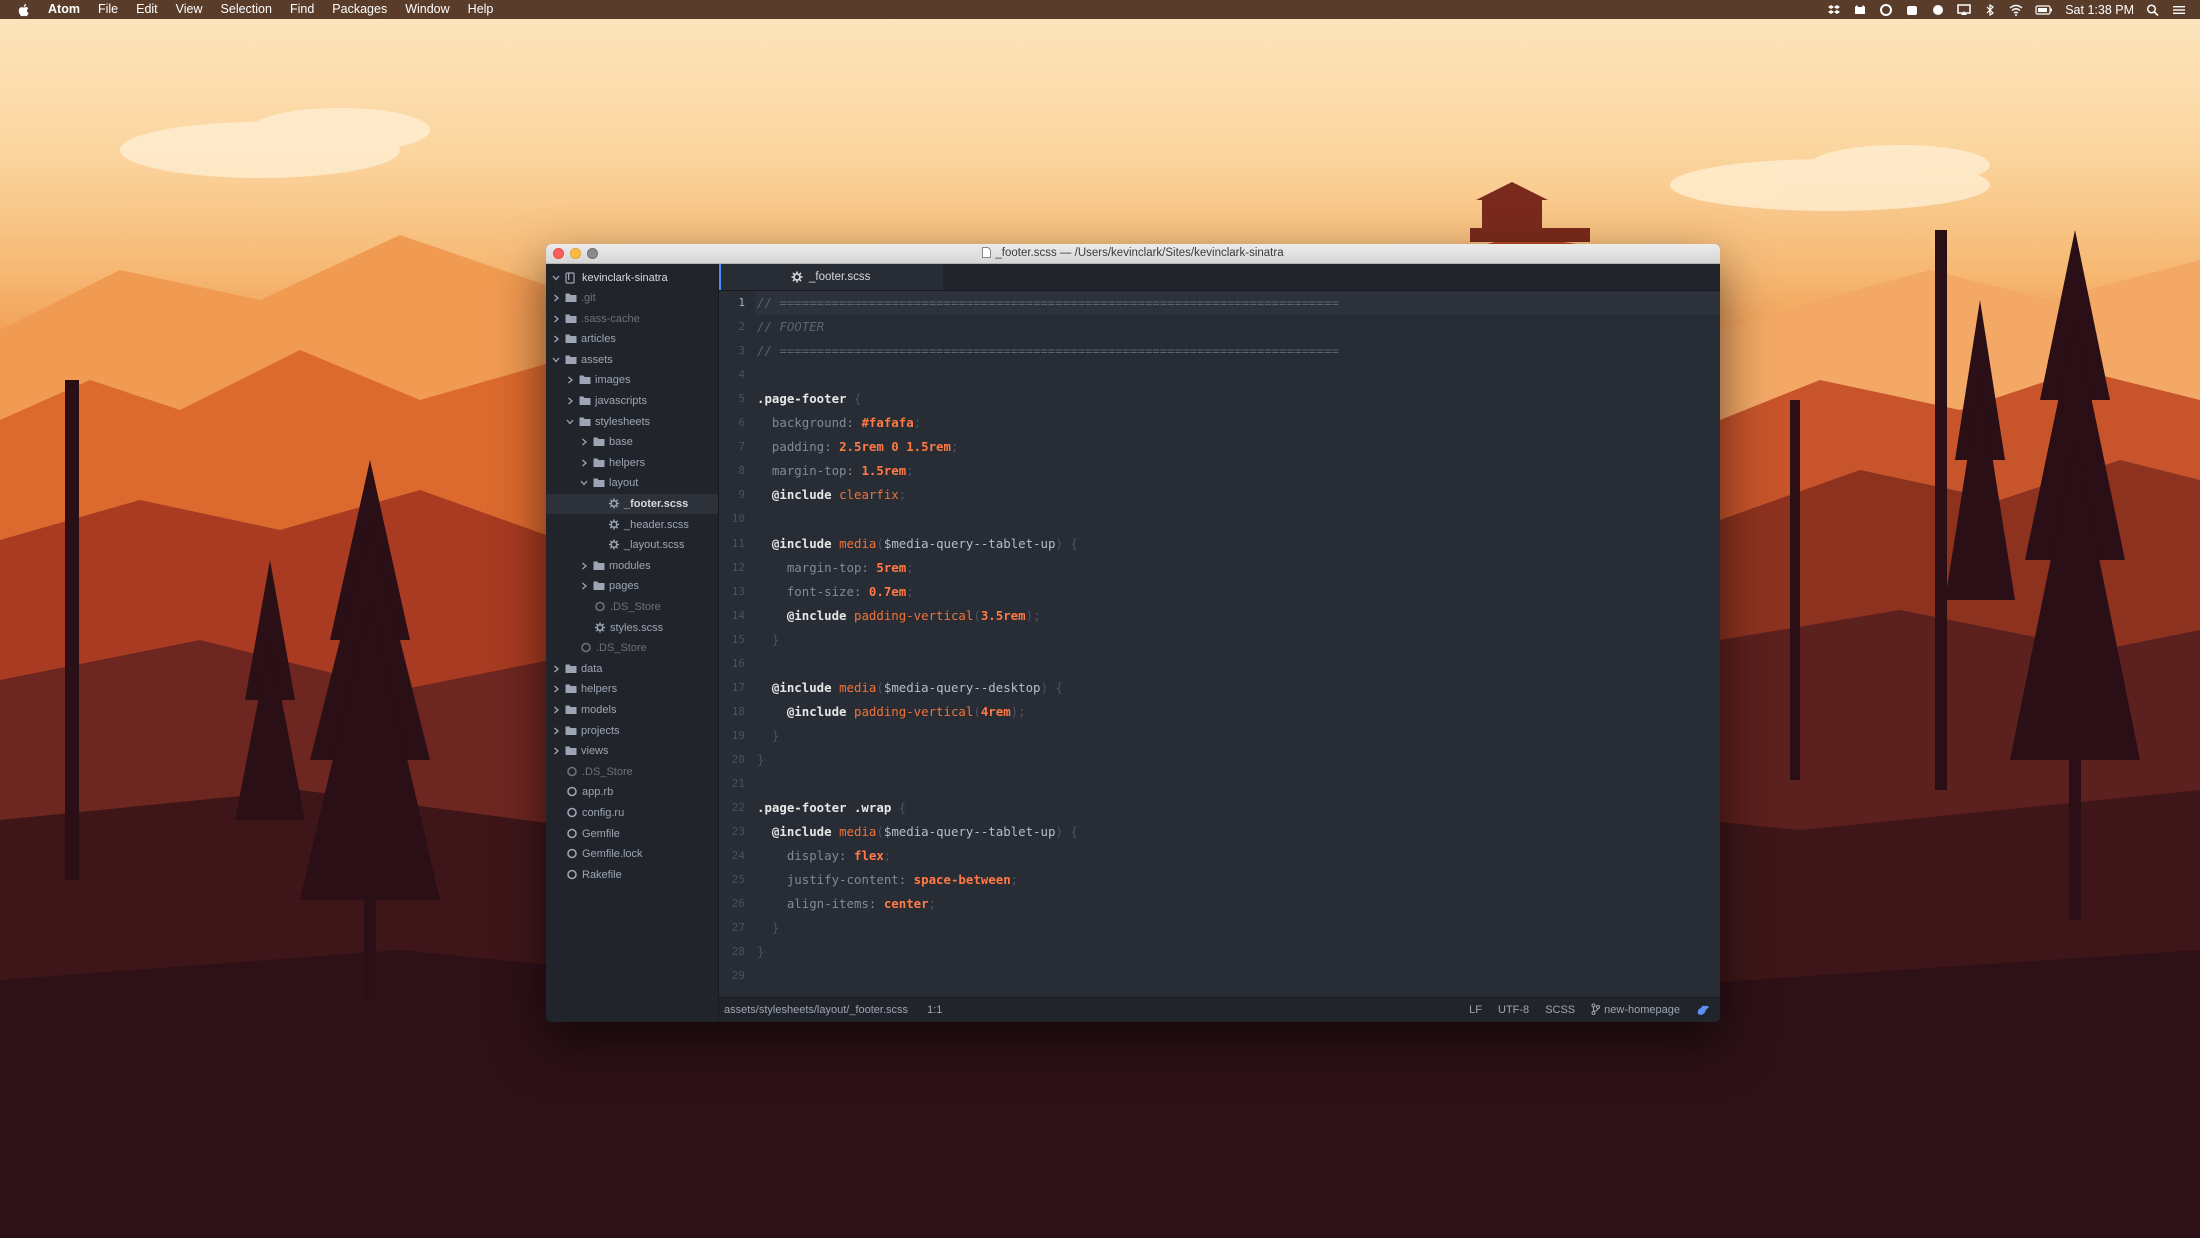  Describe the element at coordinates (816, 1010) in the screenshot. I see `status-file-path: assets/stylesheets/layout/_footer.scss` at that location.